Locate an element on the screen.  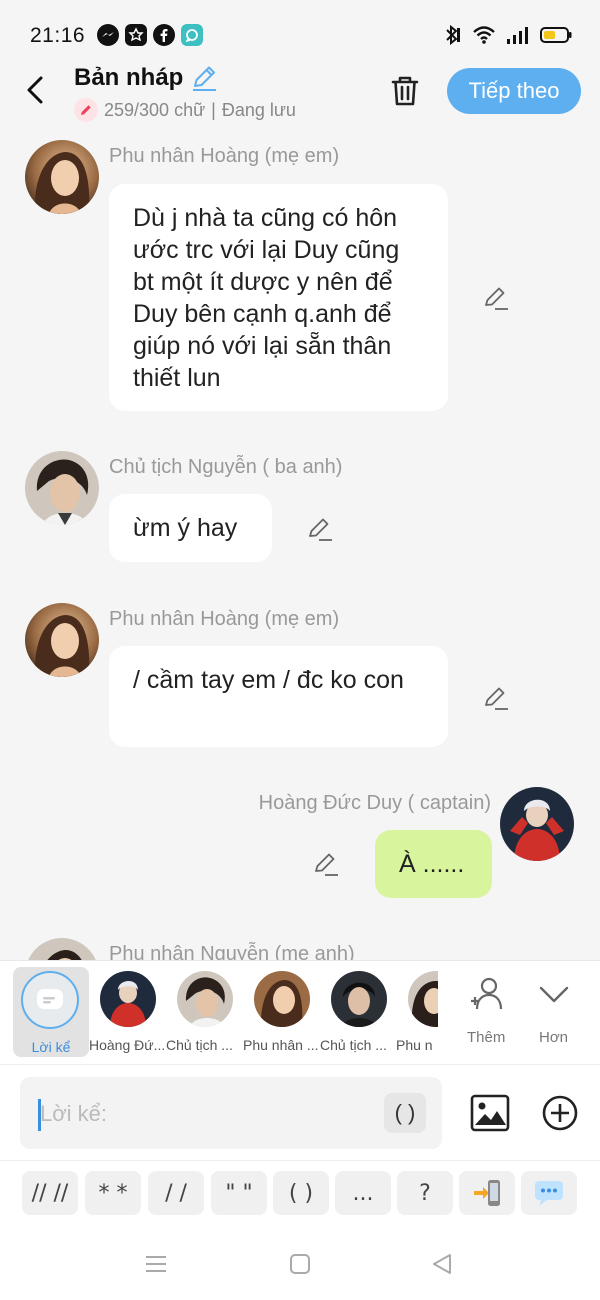
avatar-chairman-nguyen is located at coordinates (62, 488).